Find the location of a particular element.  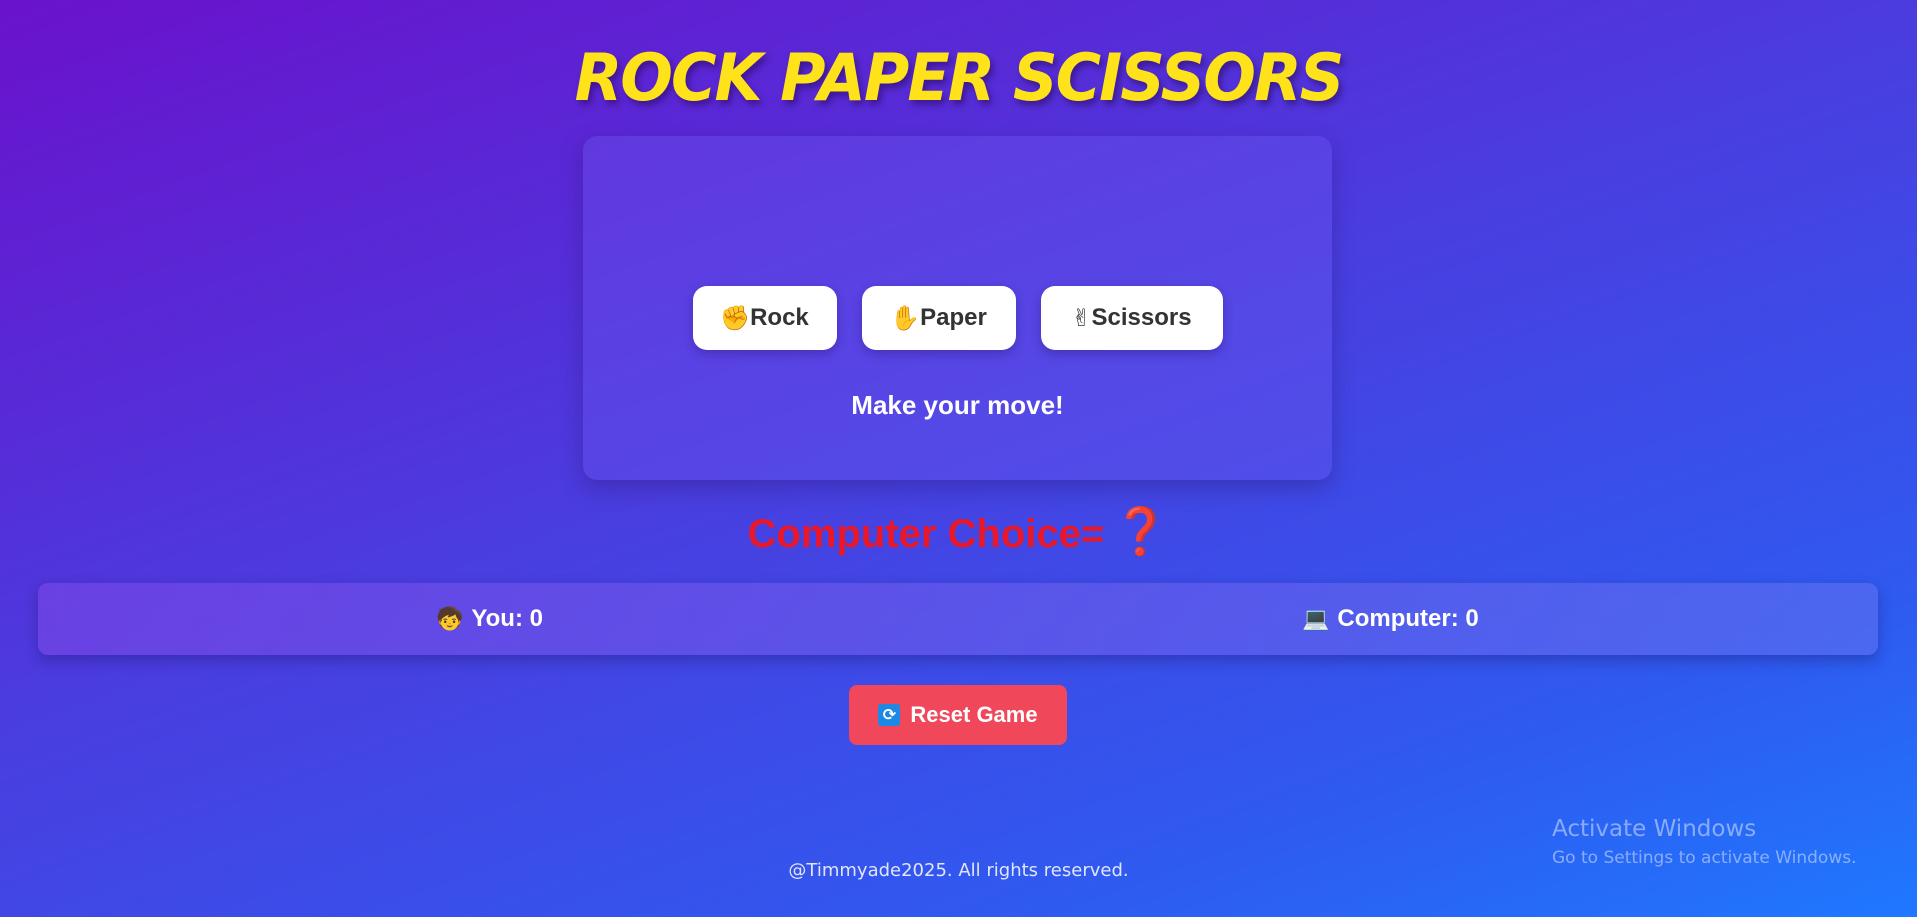

player-score-label: You: 0 is located at coordinates (507, 618).